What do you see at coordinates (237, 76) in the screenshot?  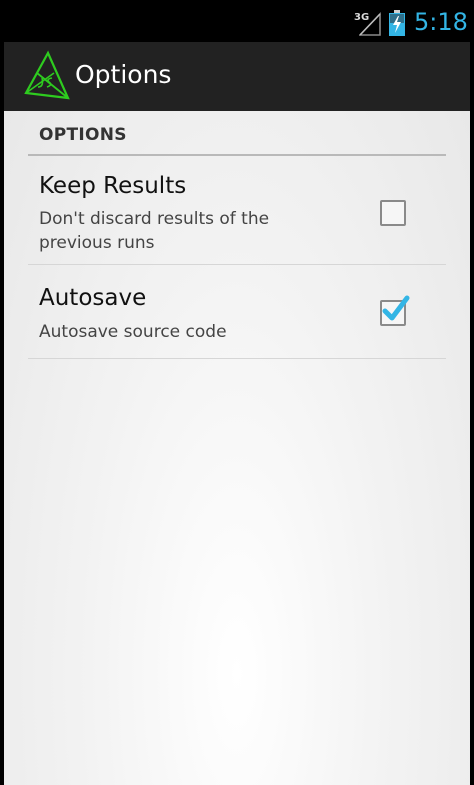 I see `action-bar: Options` at bounding box center [237, 76].